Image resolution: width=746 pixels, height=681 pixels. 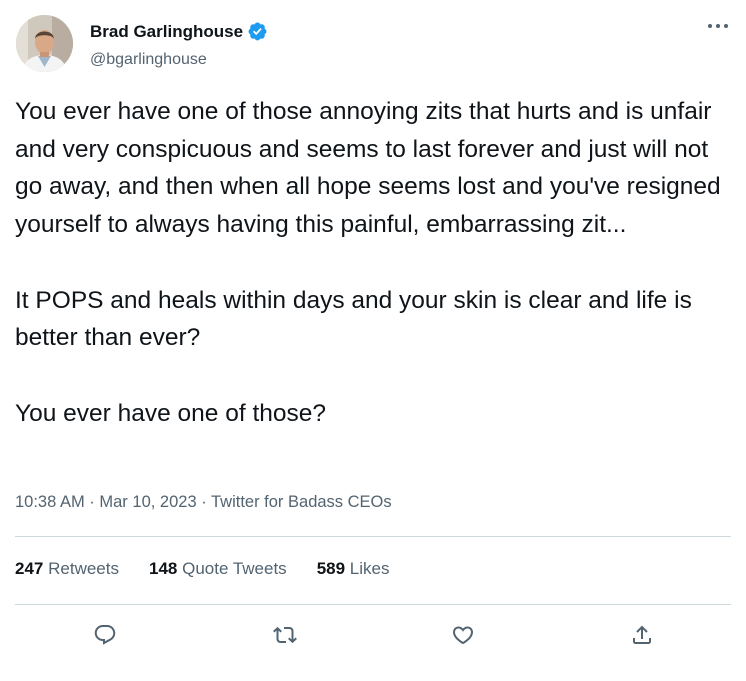 I want to click on quote-tweets-count: 148, so click(x=163, y=568).